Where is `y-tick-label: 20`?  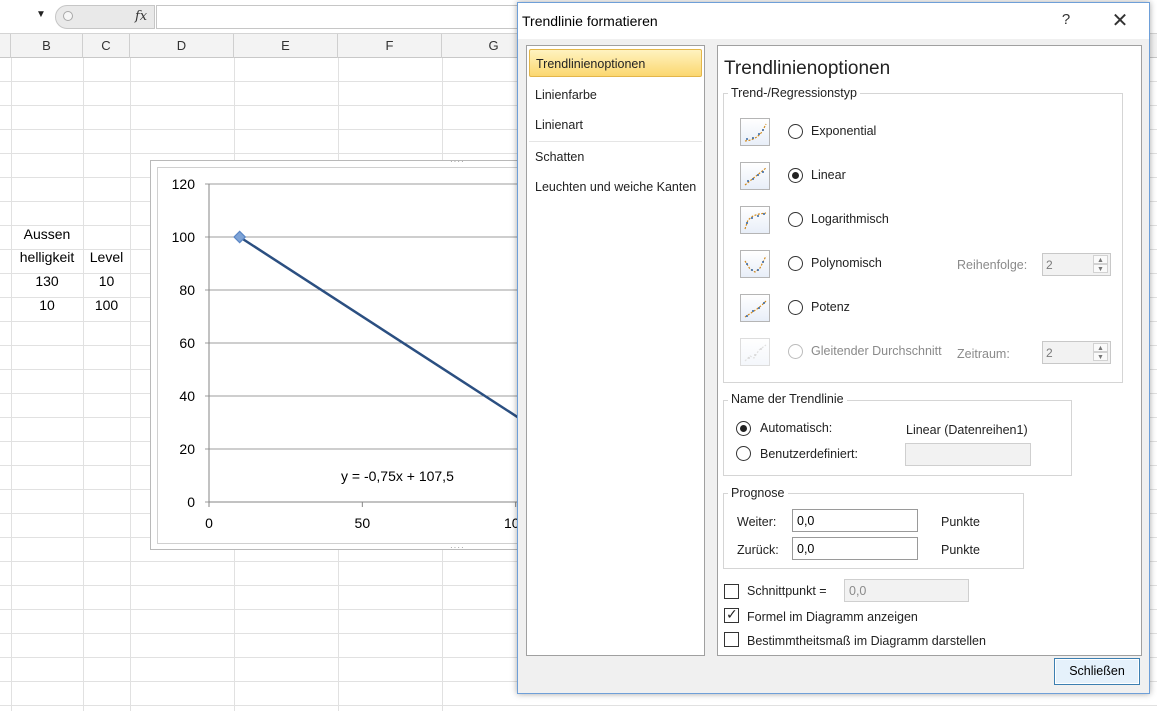 y-tick-label: 20 is located at coordinates (187, 449).